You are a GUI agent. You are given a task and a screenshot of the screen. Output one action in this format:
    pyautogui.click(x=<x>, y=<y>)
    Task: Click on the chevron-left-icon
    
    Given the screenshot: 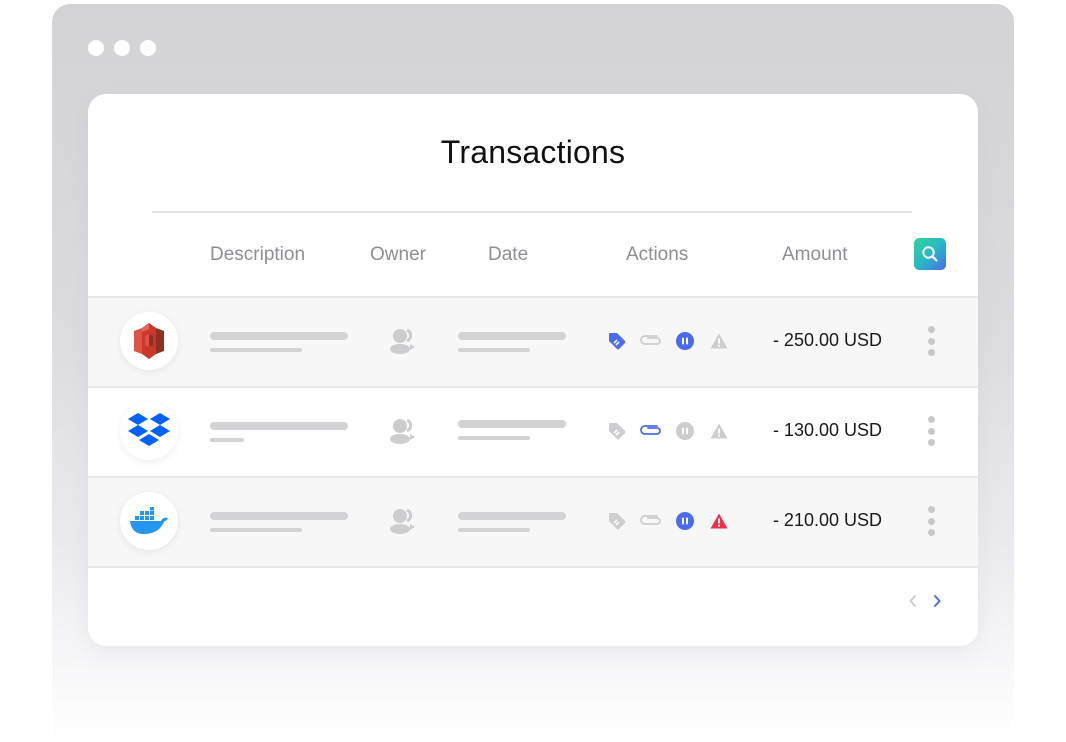 What is the action you would take?
    pyautogui.click(x=912, y=601)
    